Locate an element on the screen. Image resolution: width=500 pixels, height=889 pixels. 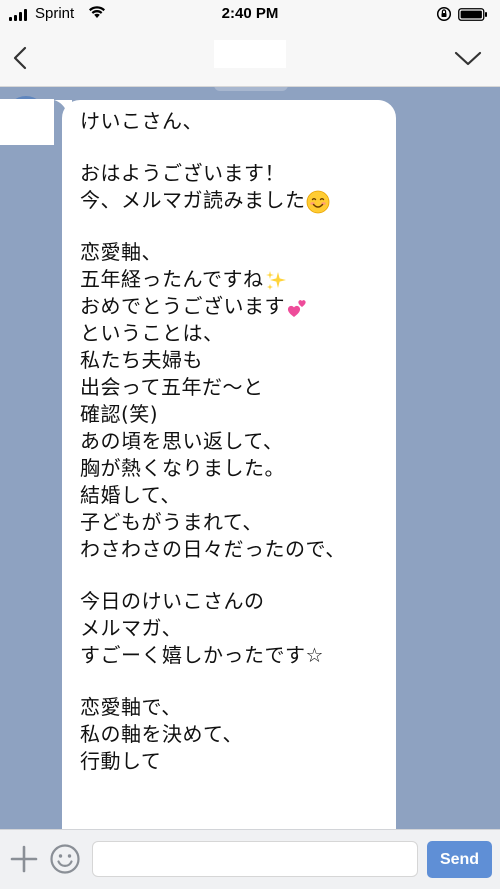
chevron-left-icon is located at coordinates (20, 58).